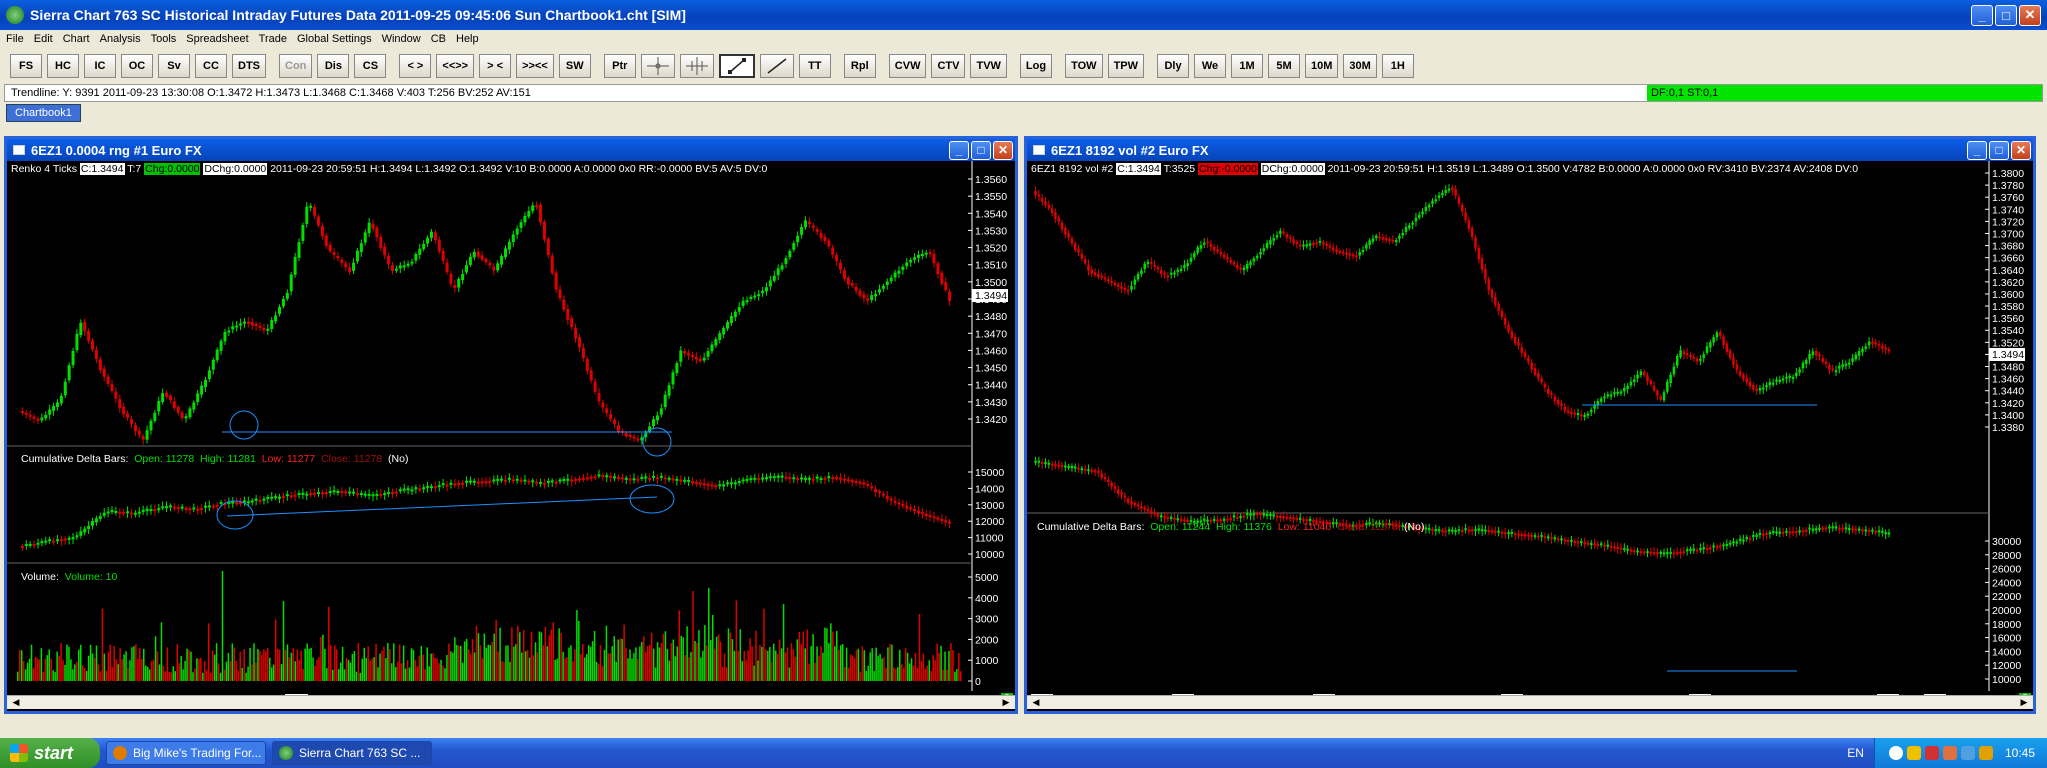  I want to click on menu-file: File, so click(15, 39).